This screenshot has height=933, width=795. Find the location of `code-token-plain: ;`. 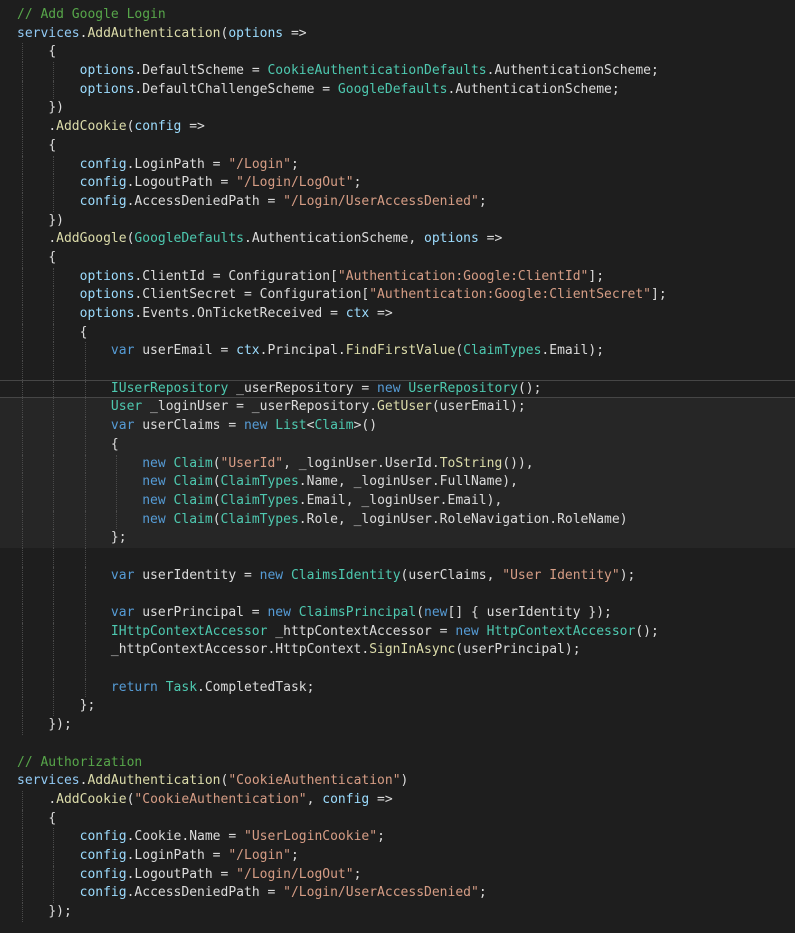

code-token-plain: ; is located at coordinates (482, 893).